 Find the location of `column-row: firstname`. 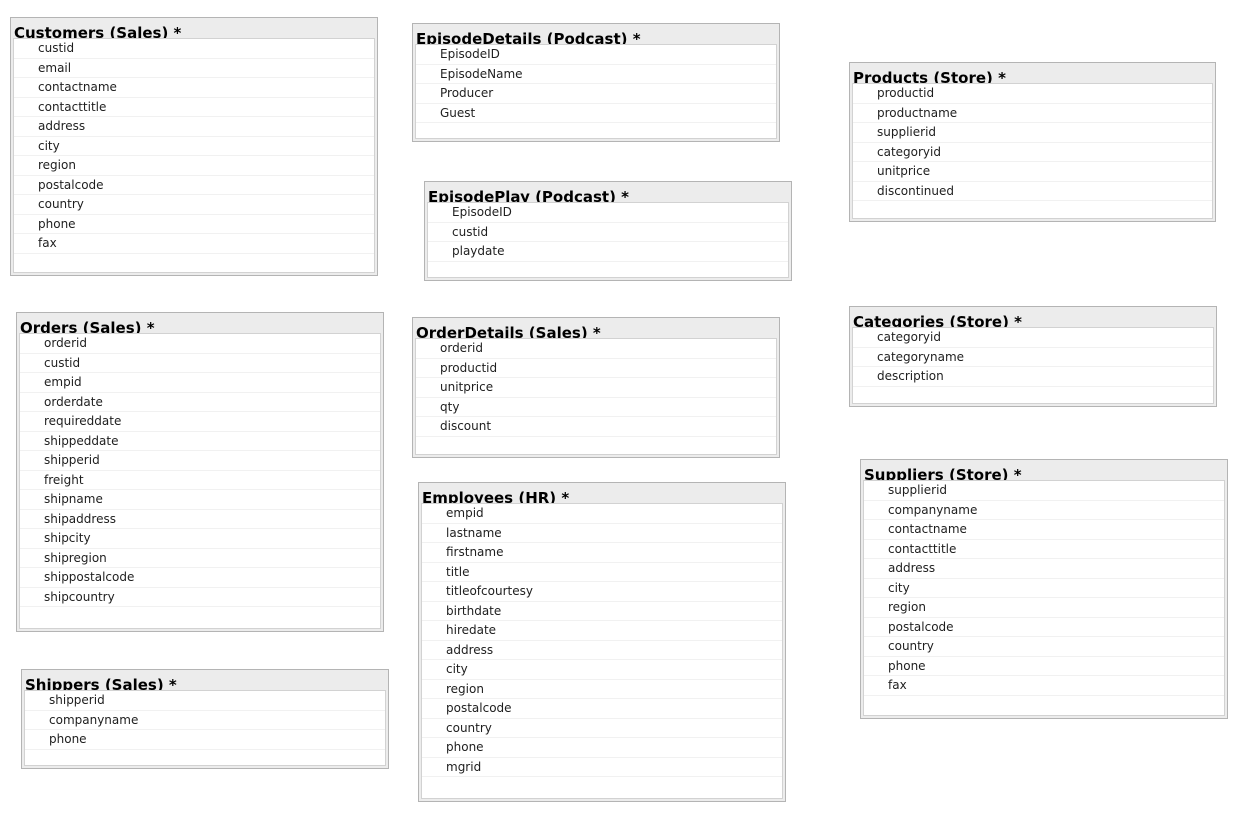

column-row: firstname is located at coordinates (602, 553).